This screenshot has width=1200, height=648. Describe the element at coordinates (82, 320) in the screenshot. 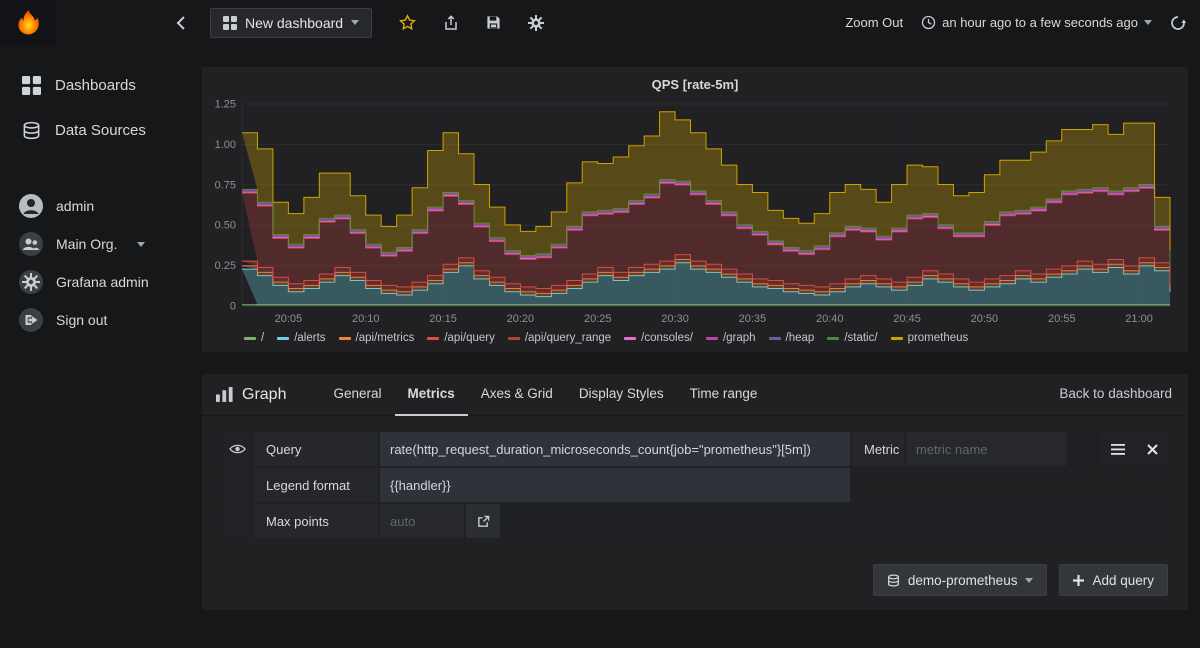

I see `sidebar-item-label: Sign out` at that location.